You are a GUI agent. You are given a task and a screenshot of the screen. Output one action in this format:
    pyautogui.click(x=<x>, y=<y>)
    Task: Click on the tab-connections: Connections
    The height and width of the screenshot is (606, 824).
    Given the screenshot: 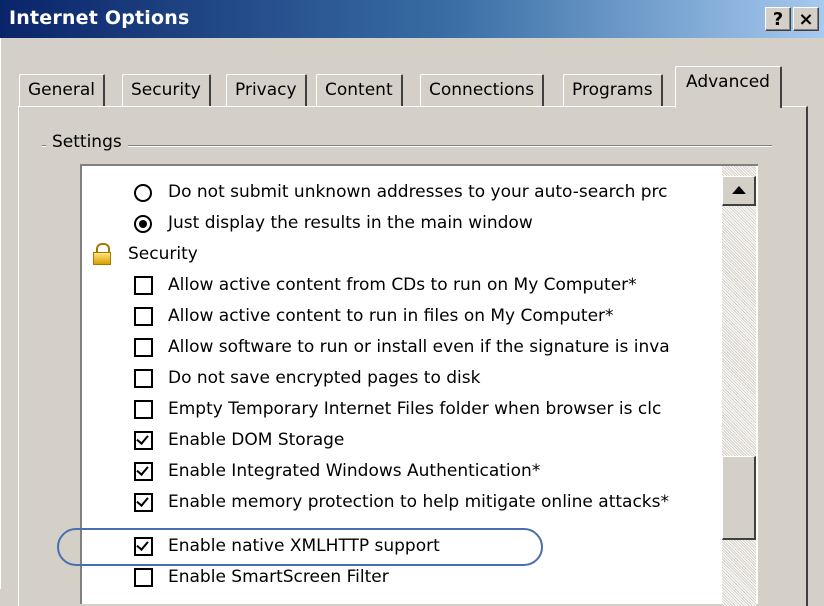 What is the action you would take?
    pyautogui.click(x=482, y=90)
    